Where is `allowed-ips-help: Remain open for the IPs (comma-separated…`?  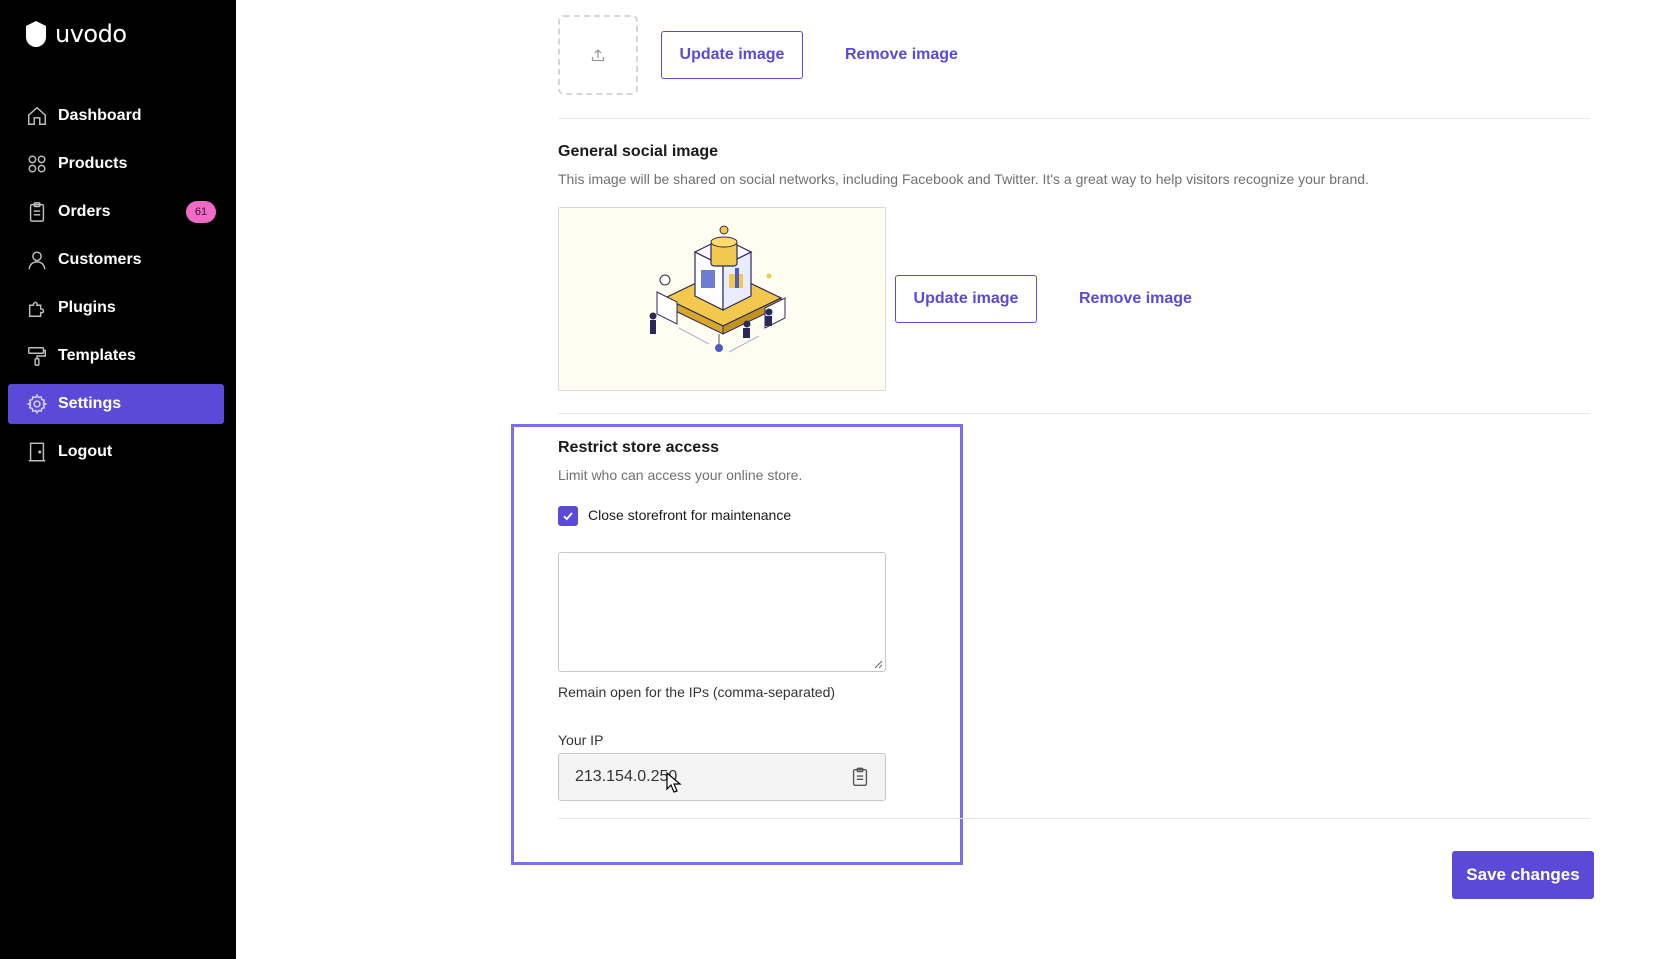 allowed-ips-help: Remain open for the IPs (comma-separated… is located at coordinates (697, 692).